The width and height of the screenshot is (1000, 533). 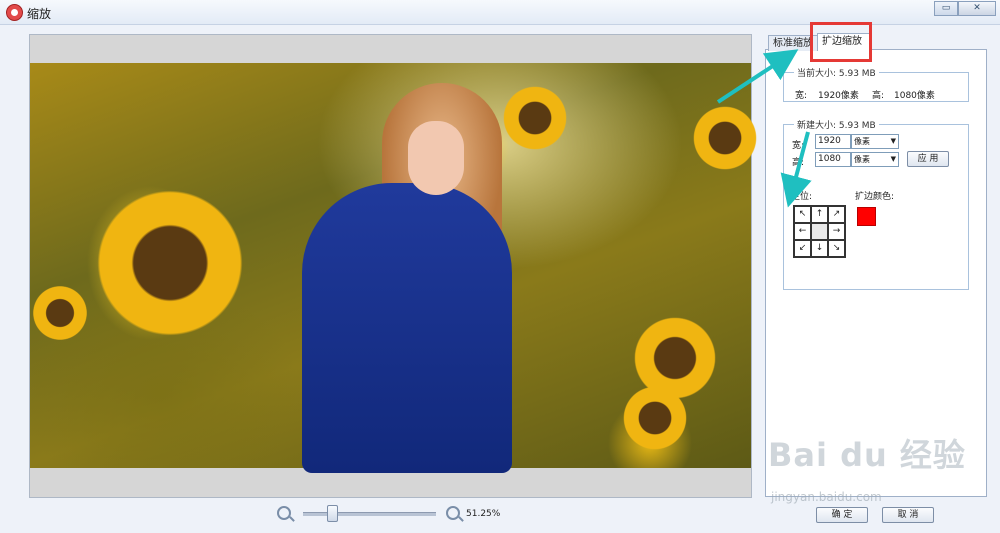 I want to click on anchor-grid: ↖ ↑ ↗ ← → ↙ ↓ ↘, so click(x=819, y=231).